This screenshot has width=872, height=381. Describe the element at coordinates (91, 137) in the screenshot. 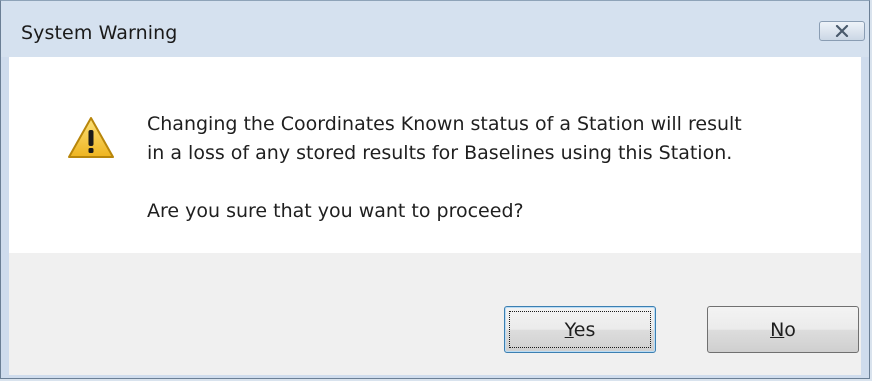

I see `warning-icon` at that location.